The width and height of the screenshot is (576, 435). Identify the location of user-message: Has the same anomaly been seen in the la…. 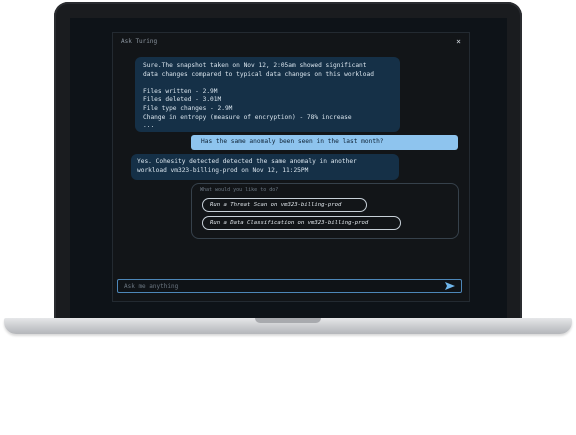
(324, 142).